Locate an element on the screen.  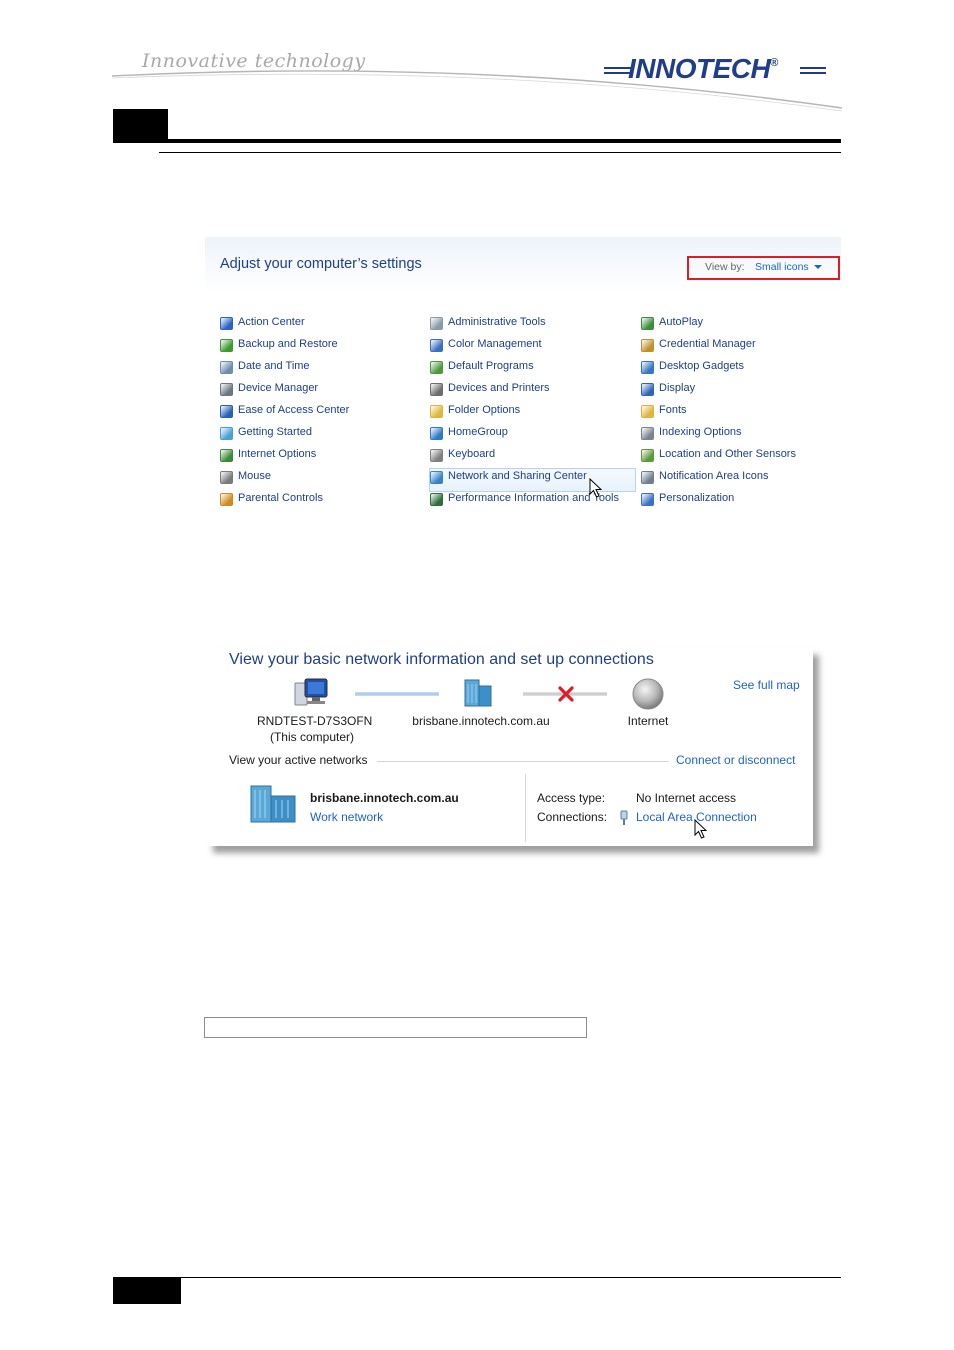
cp-item-display: Display is located at coordinates (741, 392).